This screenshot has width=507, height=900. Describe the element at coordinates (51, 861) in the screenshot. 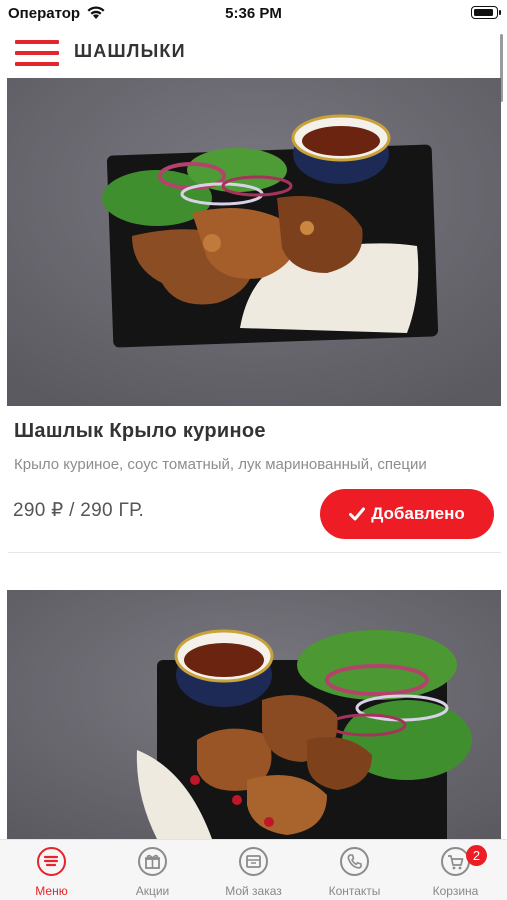

I see `menu-list-icon` at that location.